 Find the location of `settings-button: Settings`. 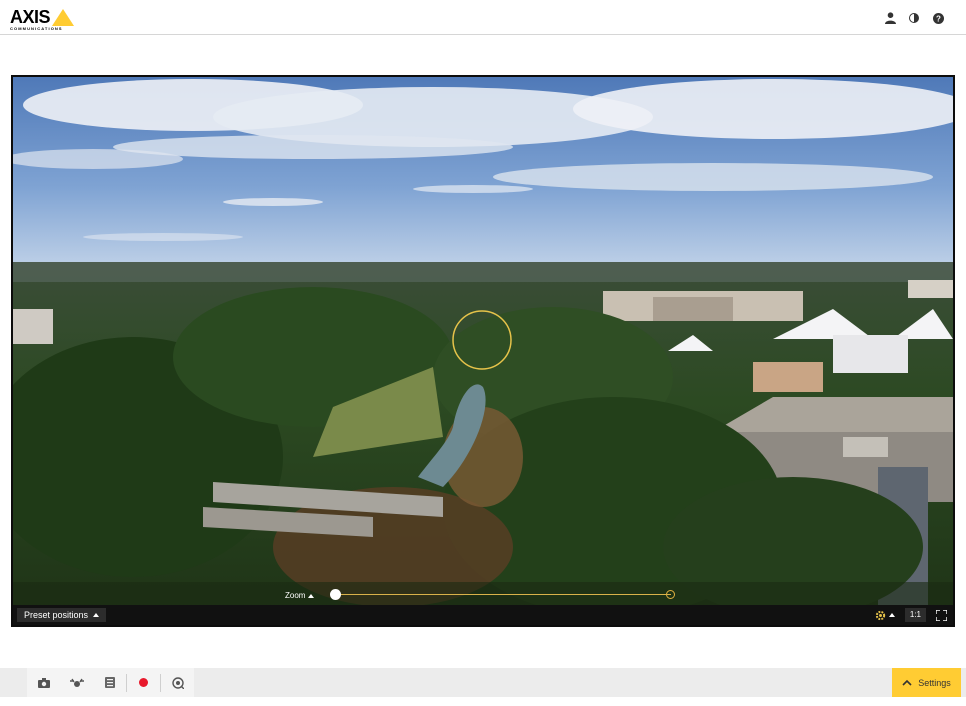

settings-button: Settings is located at coordinates (926, 682).